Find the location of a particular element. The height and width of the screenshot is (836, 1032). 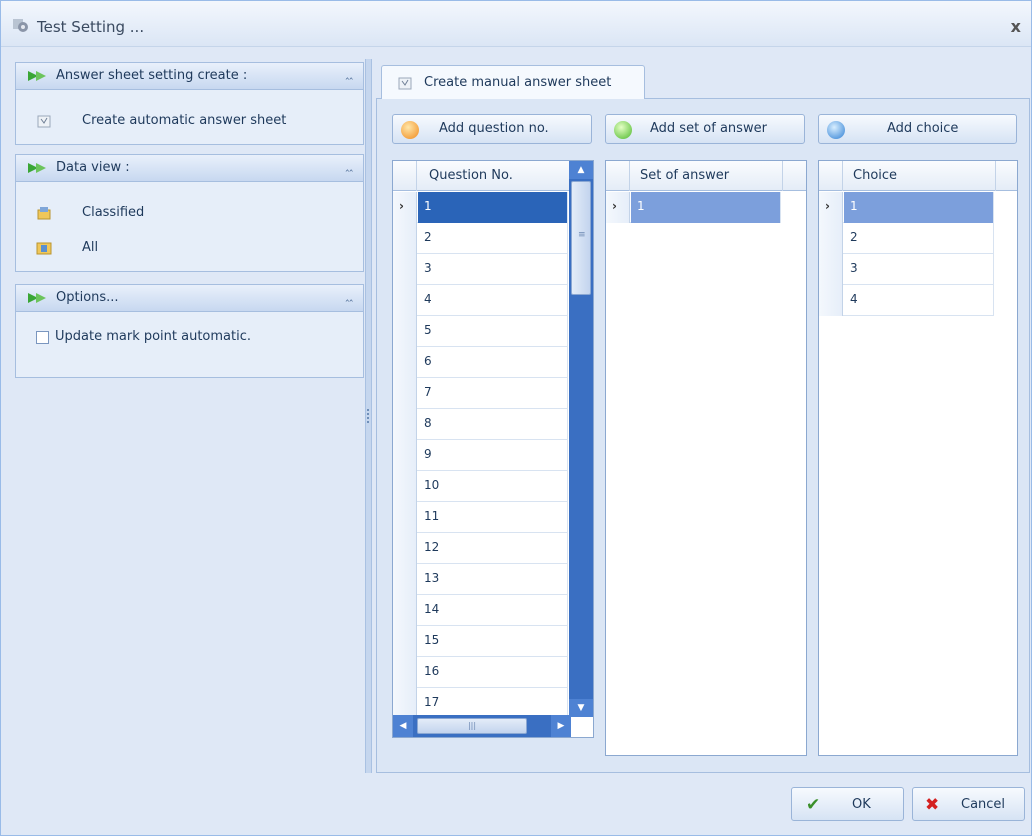

answer-sheet-icon is located at coordinates (44, 121).